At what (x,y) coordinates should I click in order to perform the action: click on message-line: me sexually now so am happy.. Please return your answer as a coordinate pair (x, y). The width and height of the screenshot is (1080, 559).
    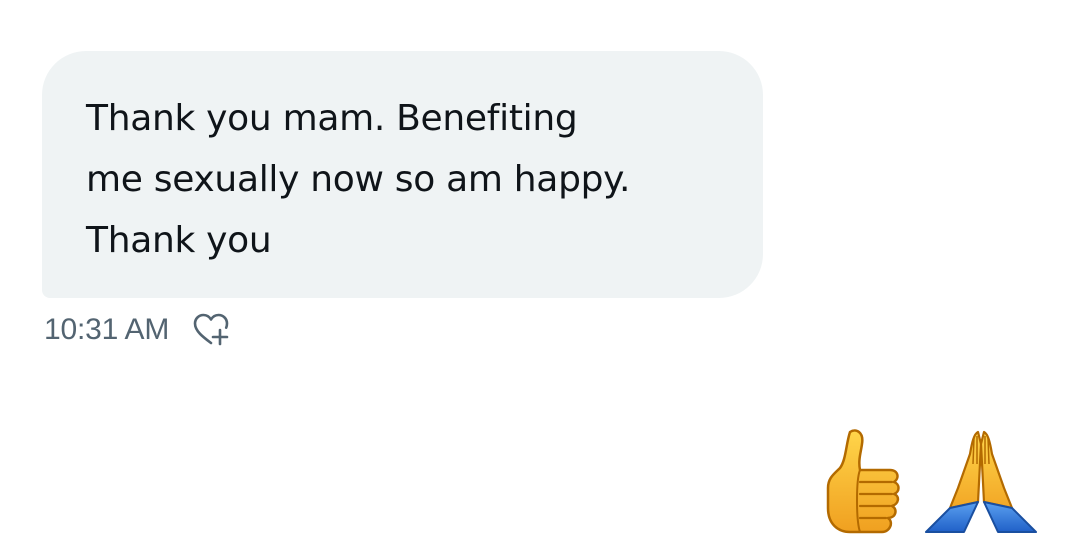
    Looking at the image, I should click on (358, 179).